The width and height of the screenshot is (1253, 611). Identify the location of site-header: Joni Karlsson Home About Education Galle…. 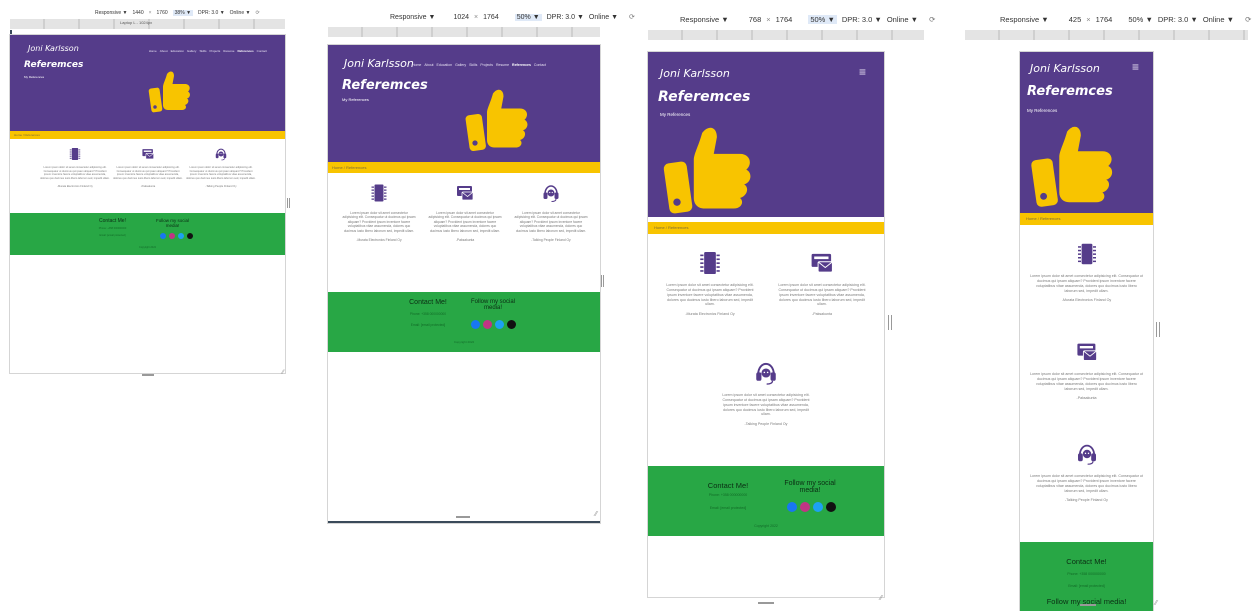
(464, 103).